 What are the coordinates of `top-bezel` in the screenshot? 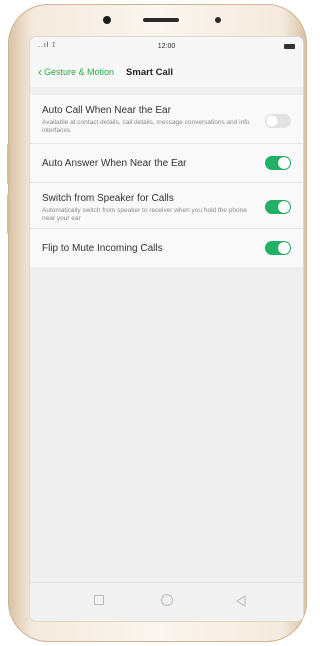 It's located at (157, 18).